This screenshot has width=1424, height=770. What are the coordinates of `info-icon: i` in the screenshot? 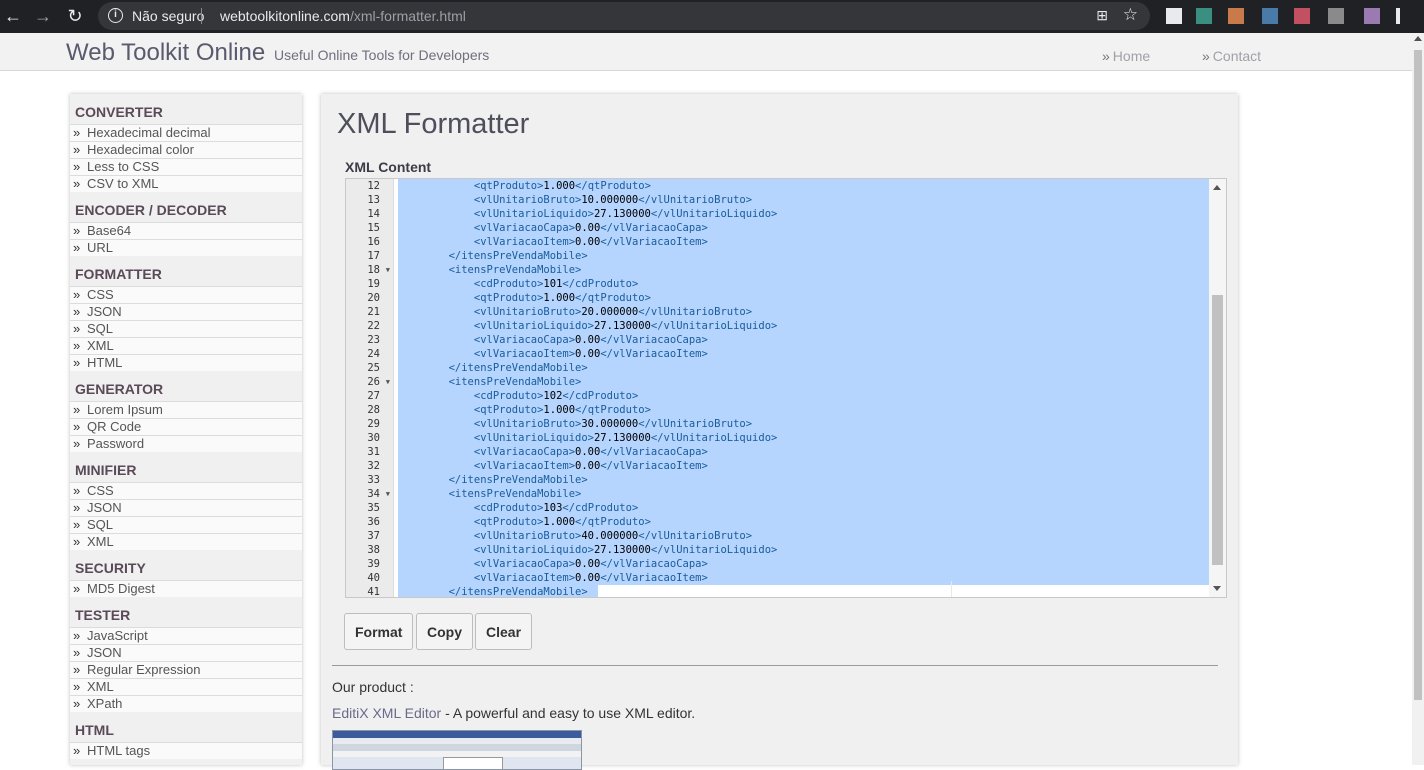 It's located at (115, 15).